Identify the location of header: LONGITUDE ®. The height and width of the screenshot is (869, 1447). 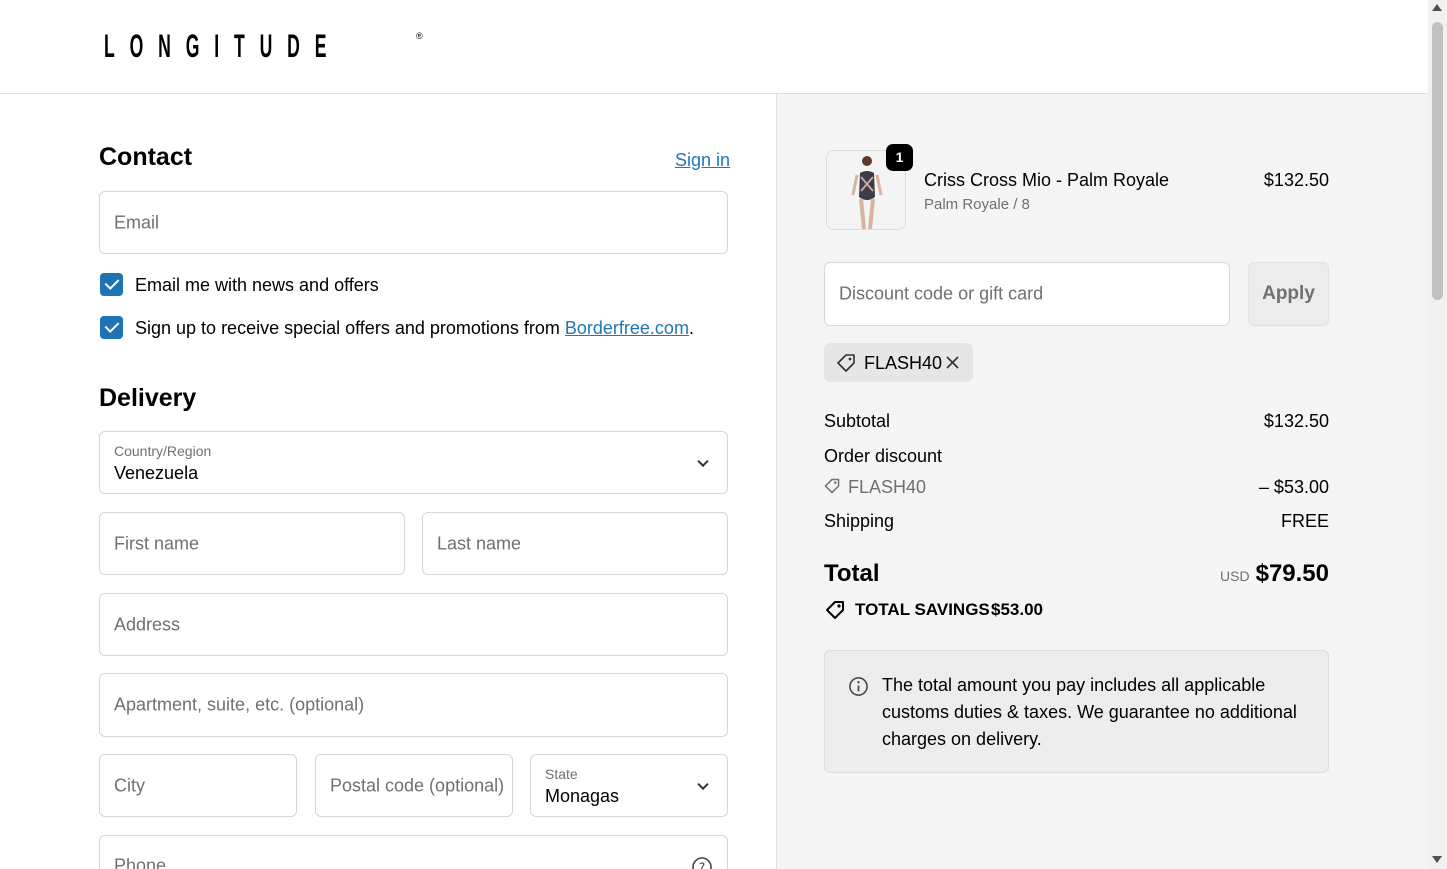
(714, 47).